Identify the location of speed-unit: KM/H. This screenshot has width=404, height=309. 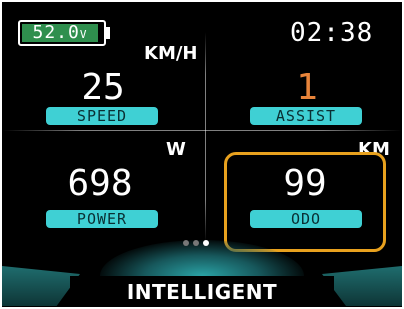
(171, 53).